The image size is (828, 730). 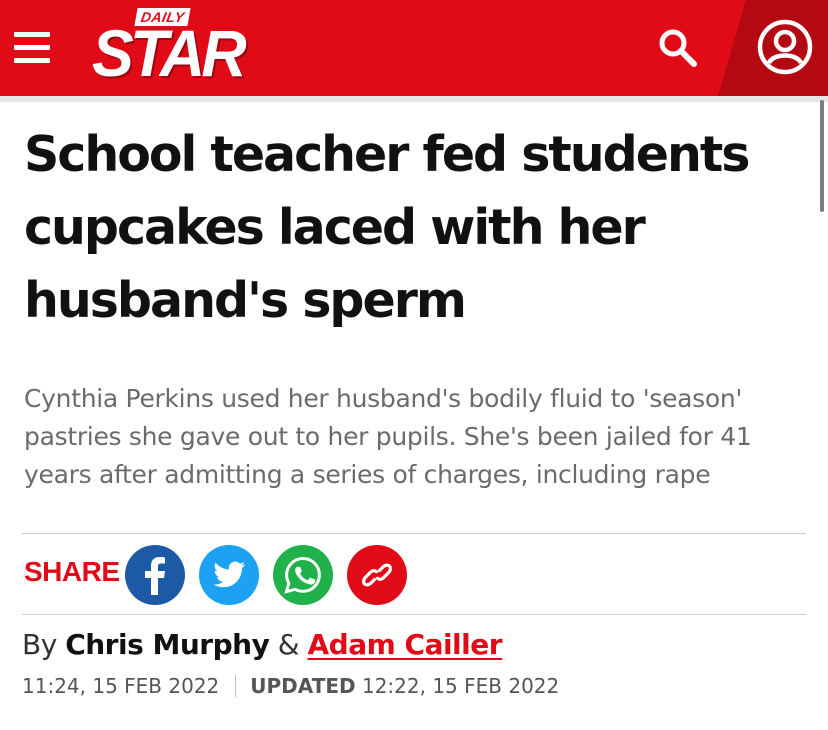 I want to click on twitter-share-button, so click(x=229, y=575).